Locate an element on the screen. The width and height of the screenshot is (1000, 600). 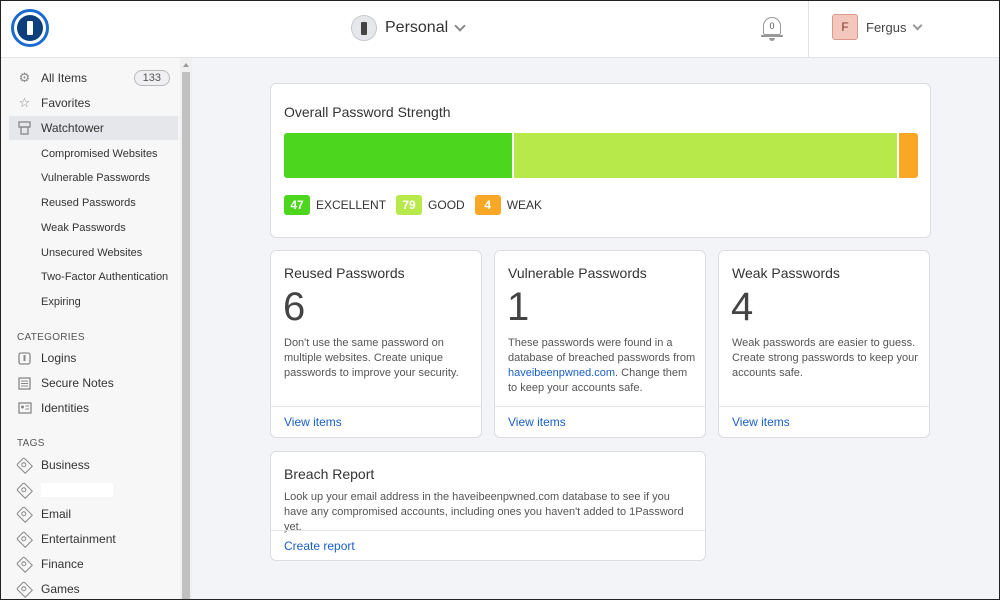
card-title: Weak Passwords is located at coordinates (786, 273).